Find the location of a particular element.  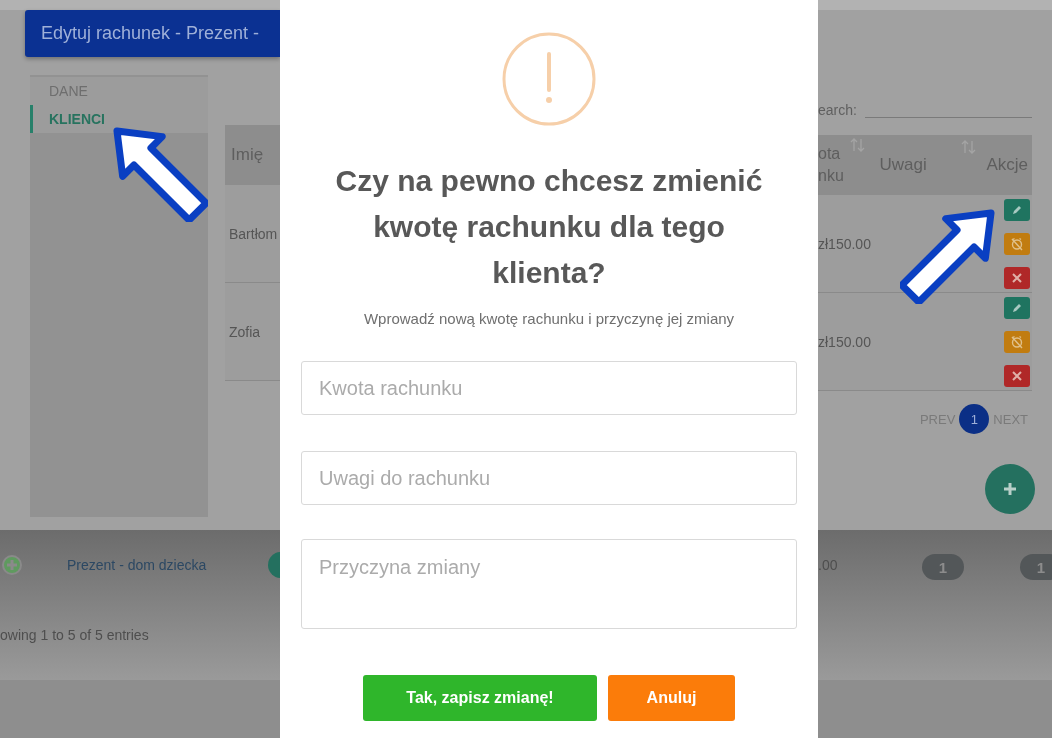

page-button: 1 is located at coordinates (974, 419).